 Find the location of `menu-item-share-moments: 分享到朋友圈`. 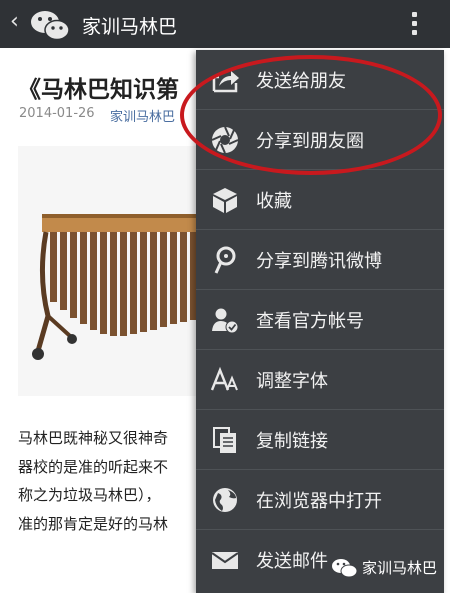

menu-item-share-moments: 分享到朋友圈 is located at coordinates (320, 140).